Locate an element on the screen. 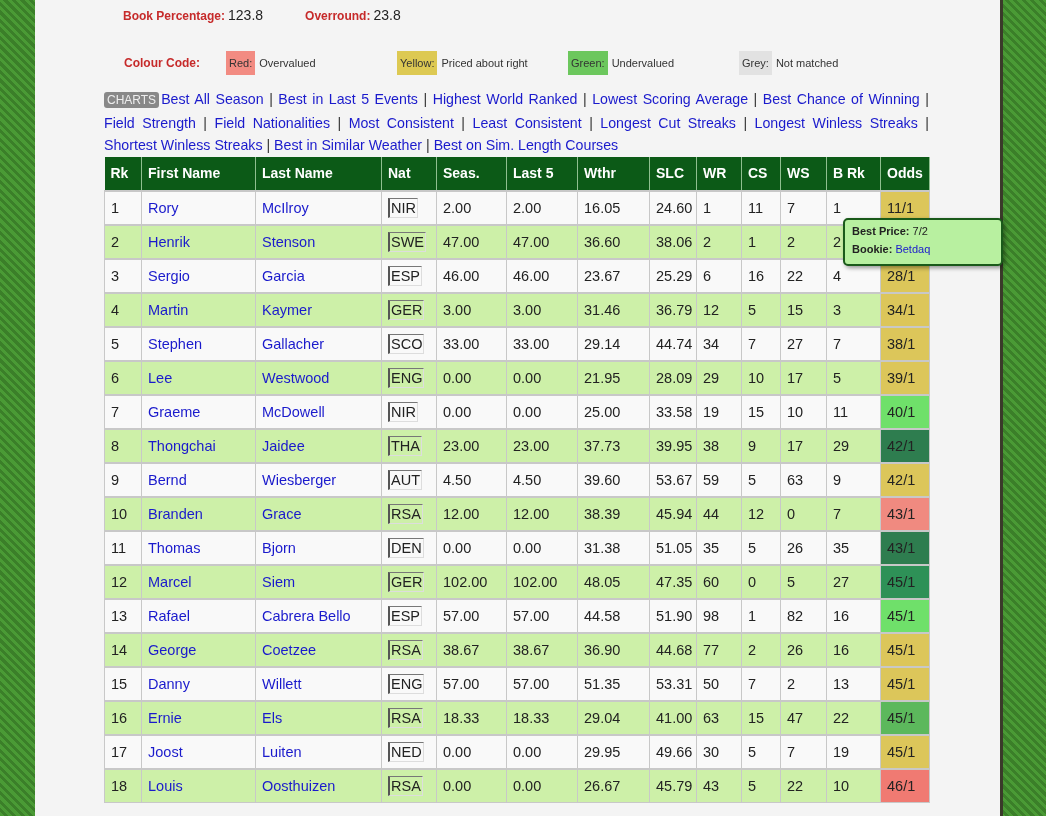  first-name-link: Louis is located at coordinates (165, 785).